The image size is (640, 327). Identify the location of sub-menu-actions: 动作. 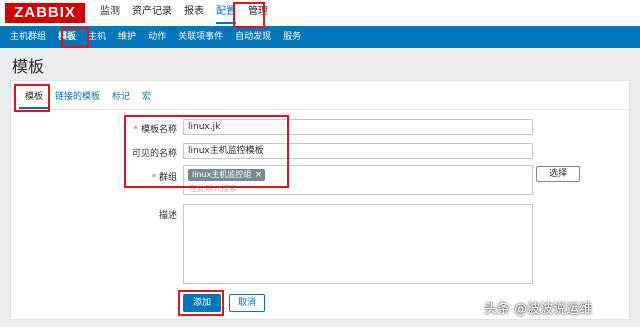
(157, 37).